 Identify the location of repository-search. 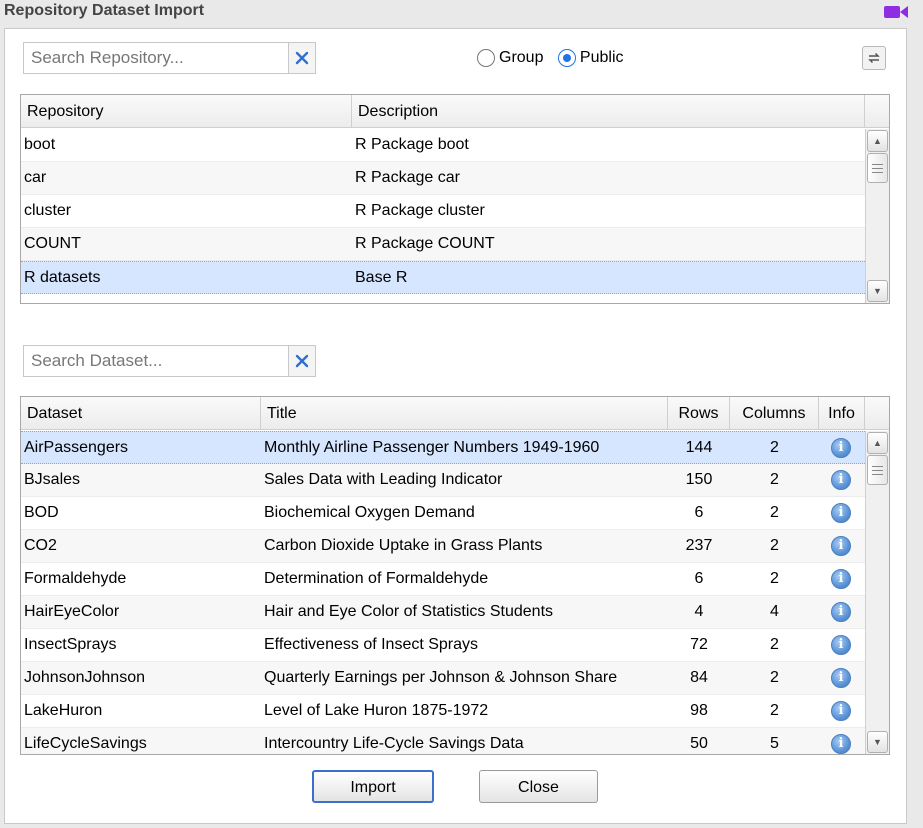
(169, 58).